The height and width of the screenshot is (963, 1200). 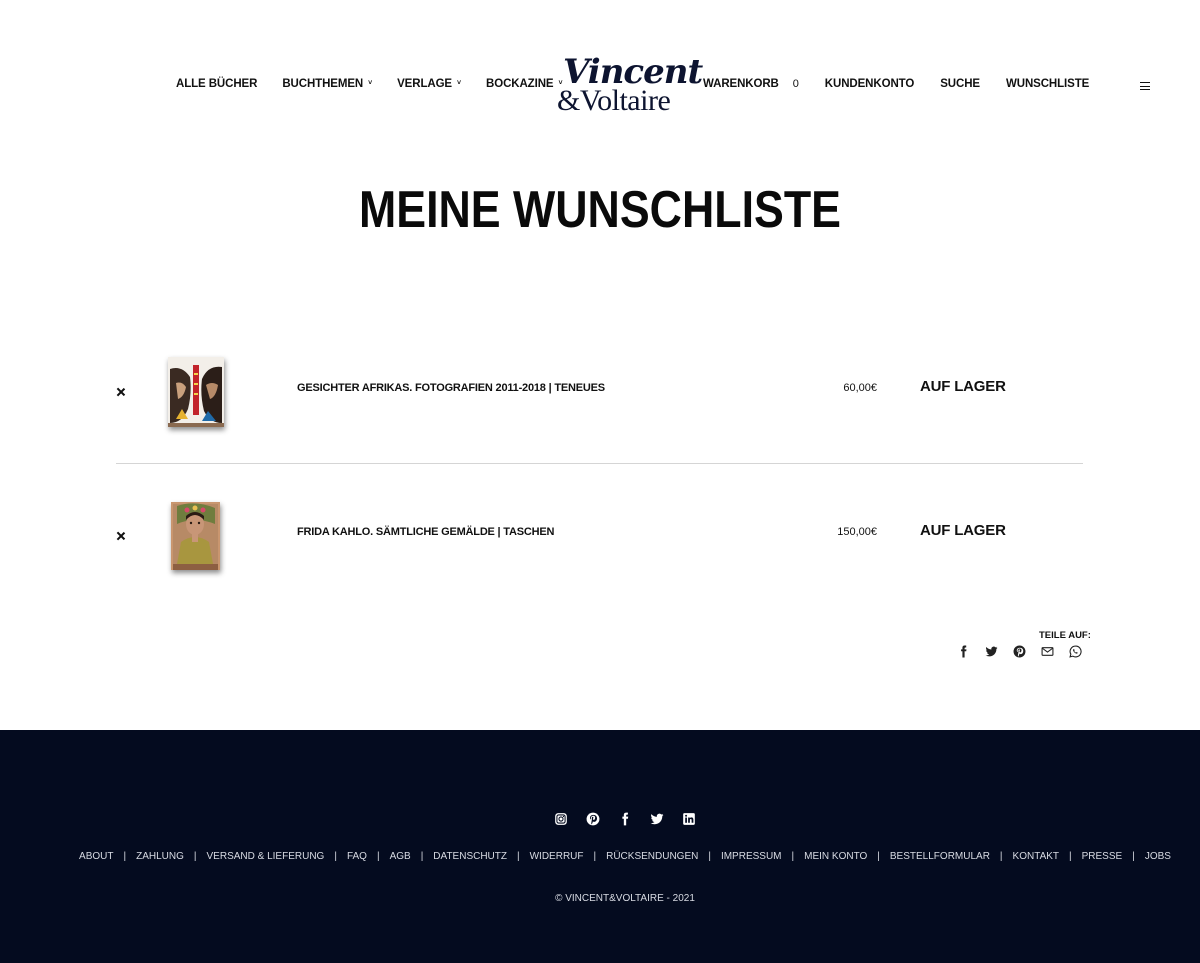 What do you see at coordinates (652, 856) in the screenshot?
I see `footer-link-ruecksendungen: RÜCKSENDUNGEN` at bounding box center [652, 856].